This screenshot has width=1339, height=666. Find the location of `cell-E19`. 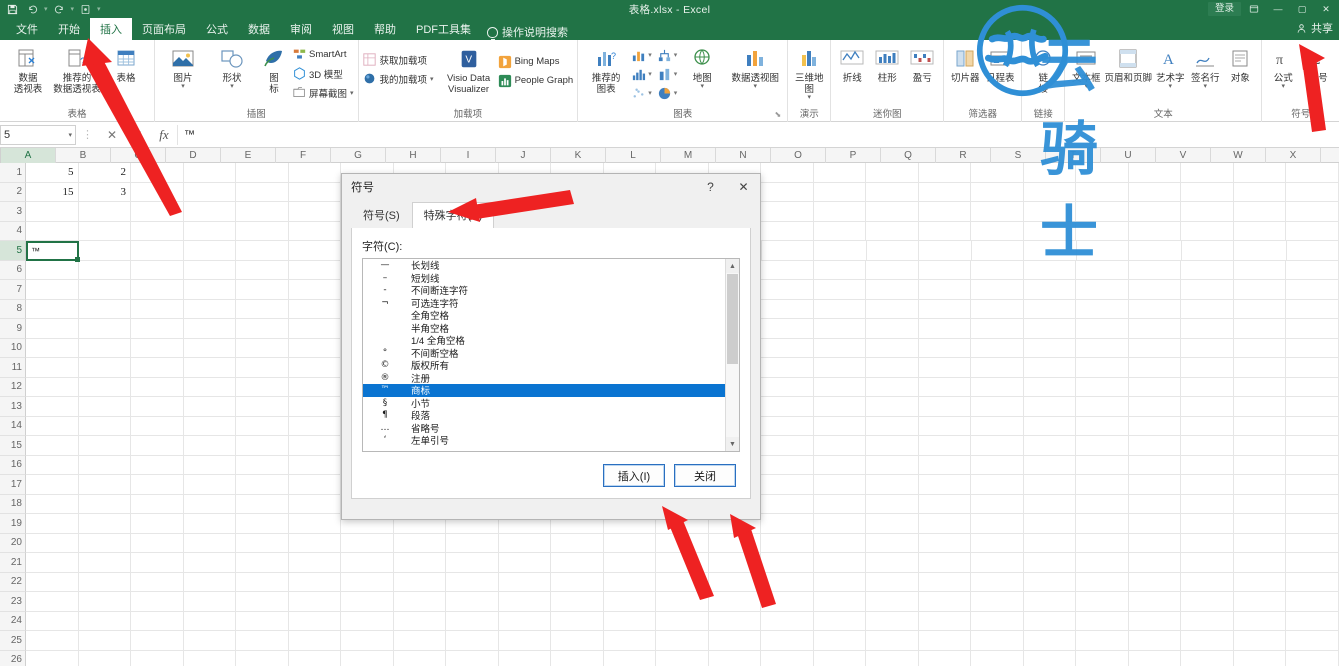

cell-E19 is located at coordinates (262, 524).